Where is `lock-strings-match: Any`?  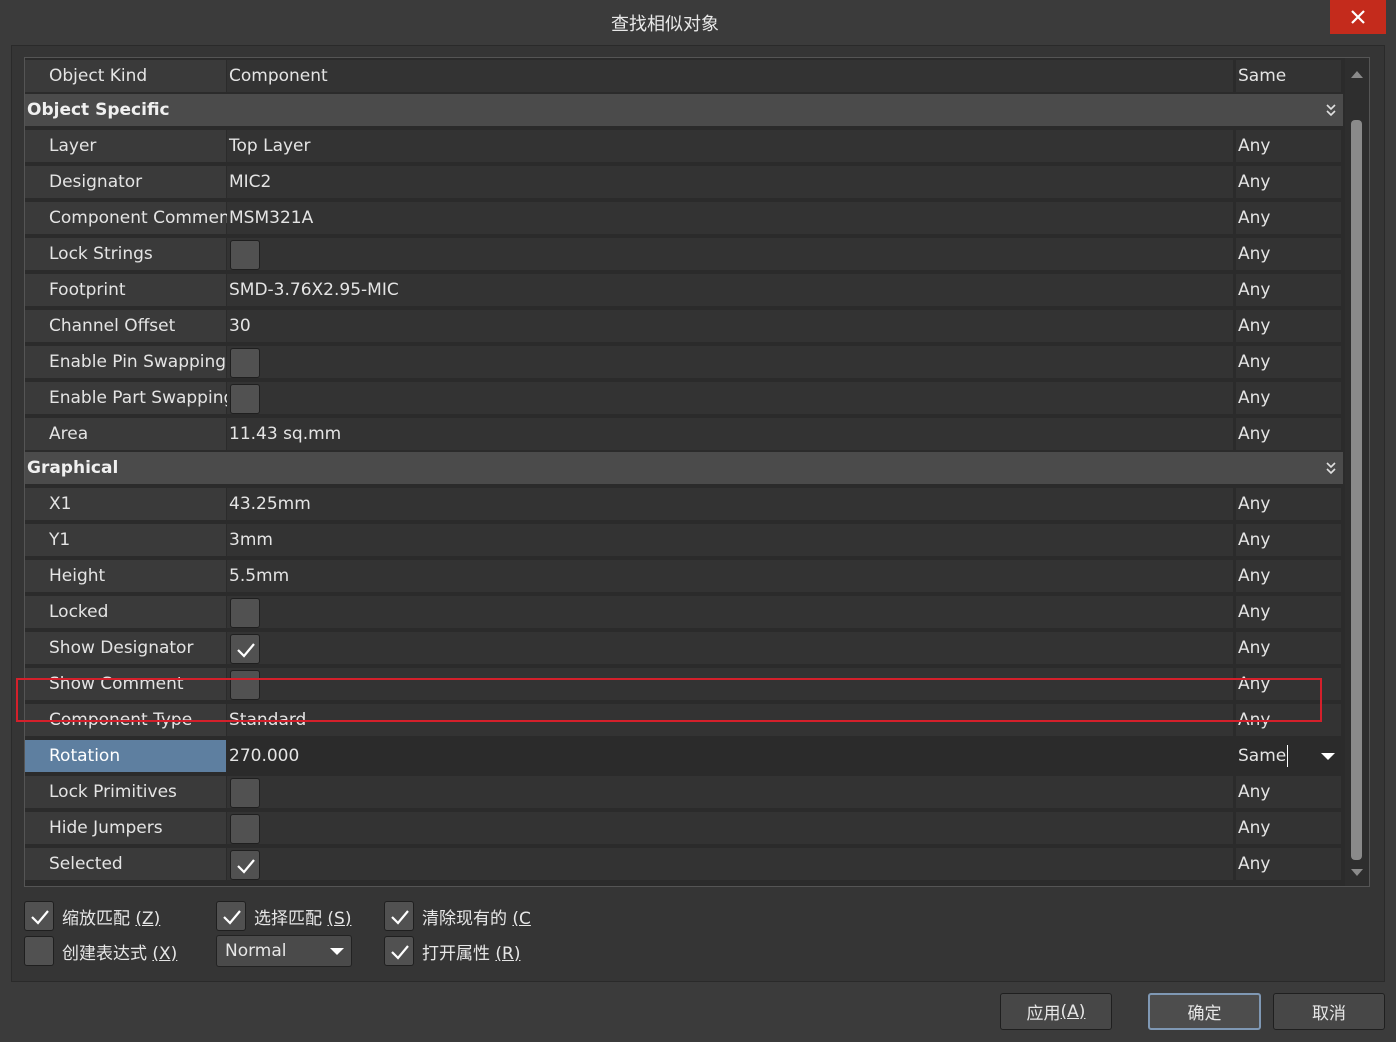 lock-strings-match: Any is located at coordinates (1288, 254).